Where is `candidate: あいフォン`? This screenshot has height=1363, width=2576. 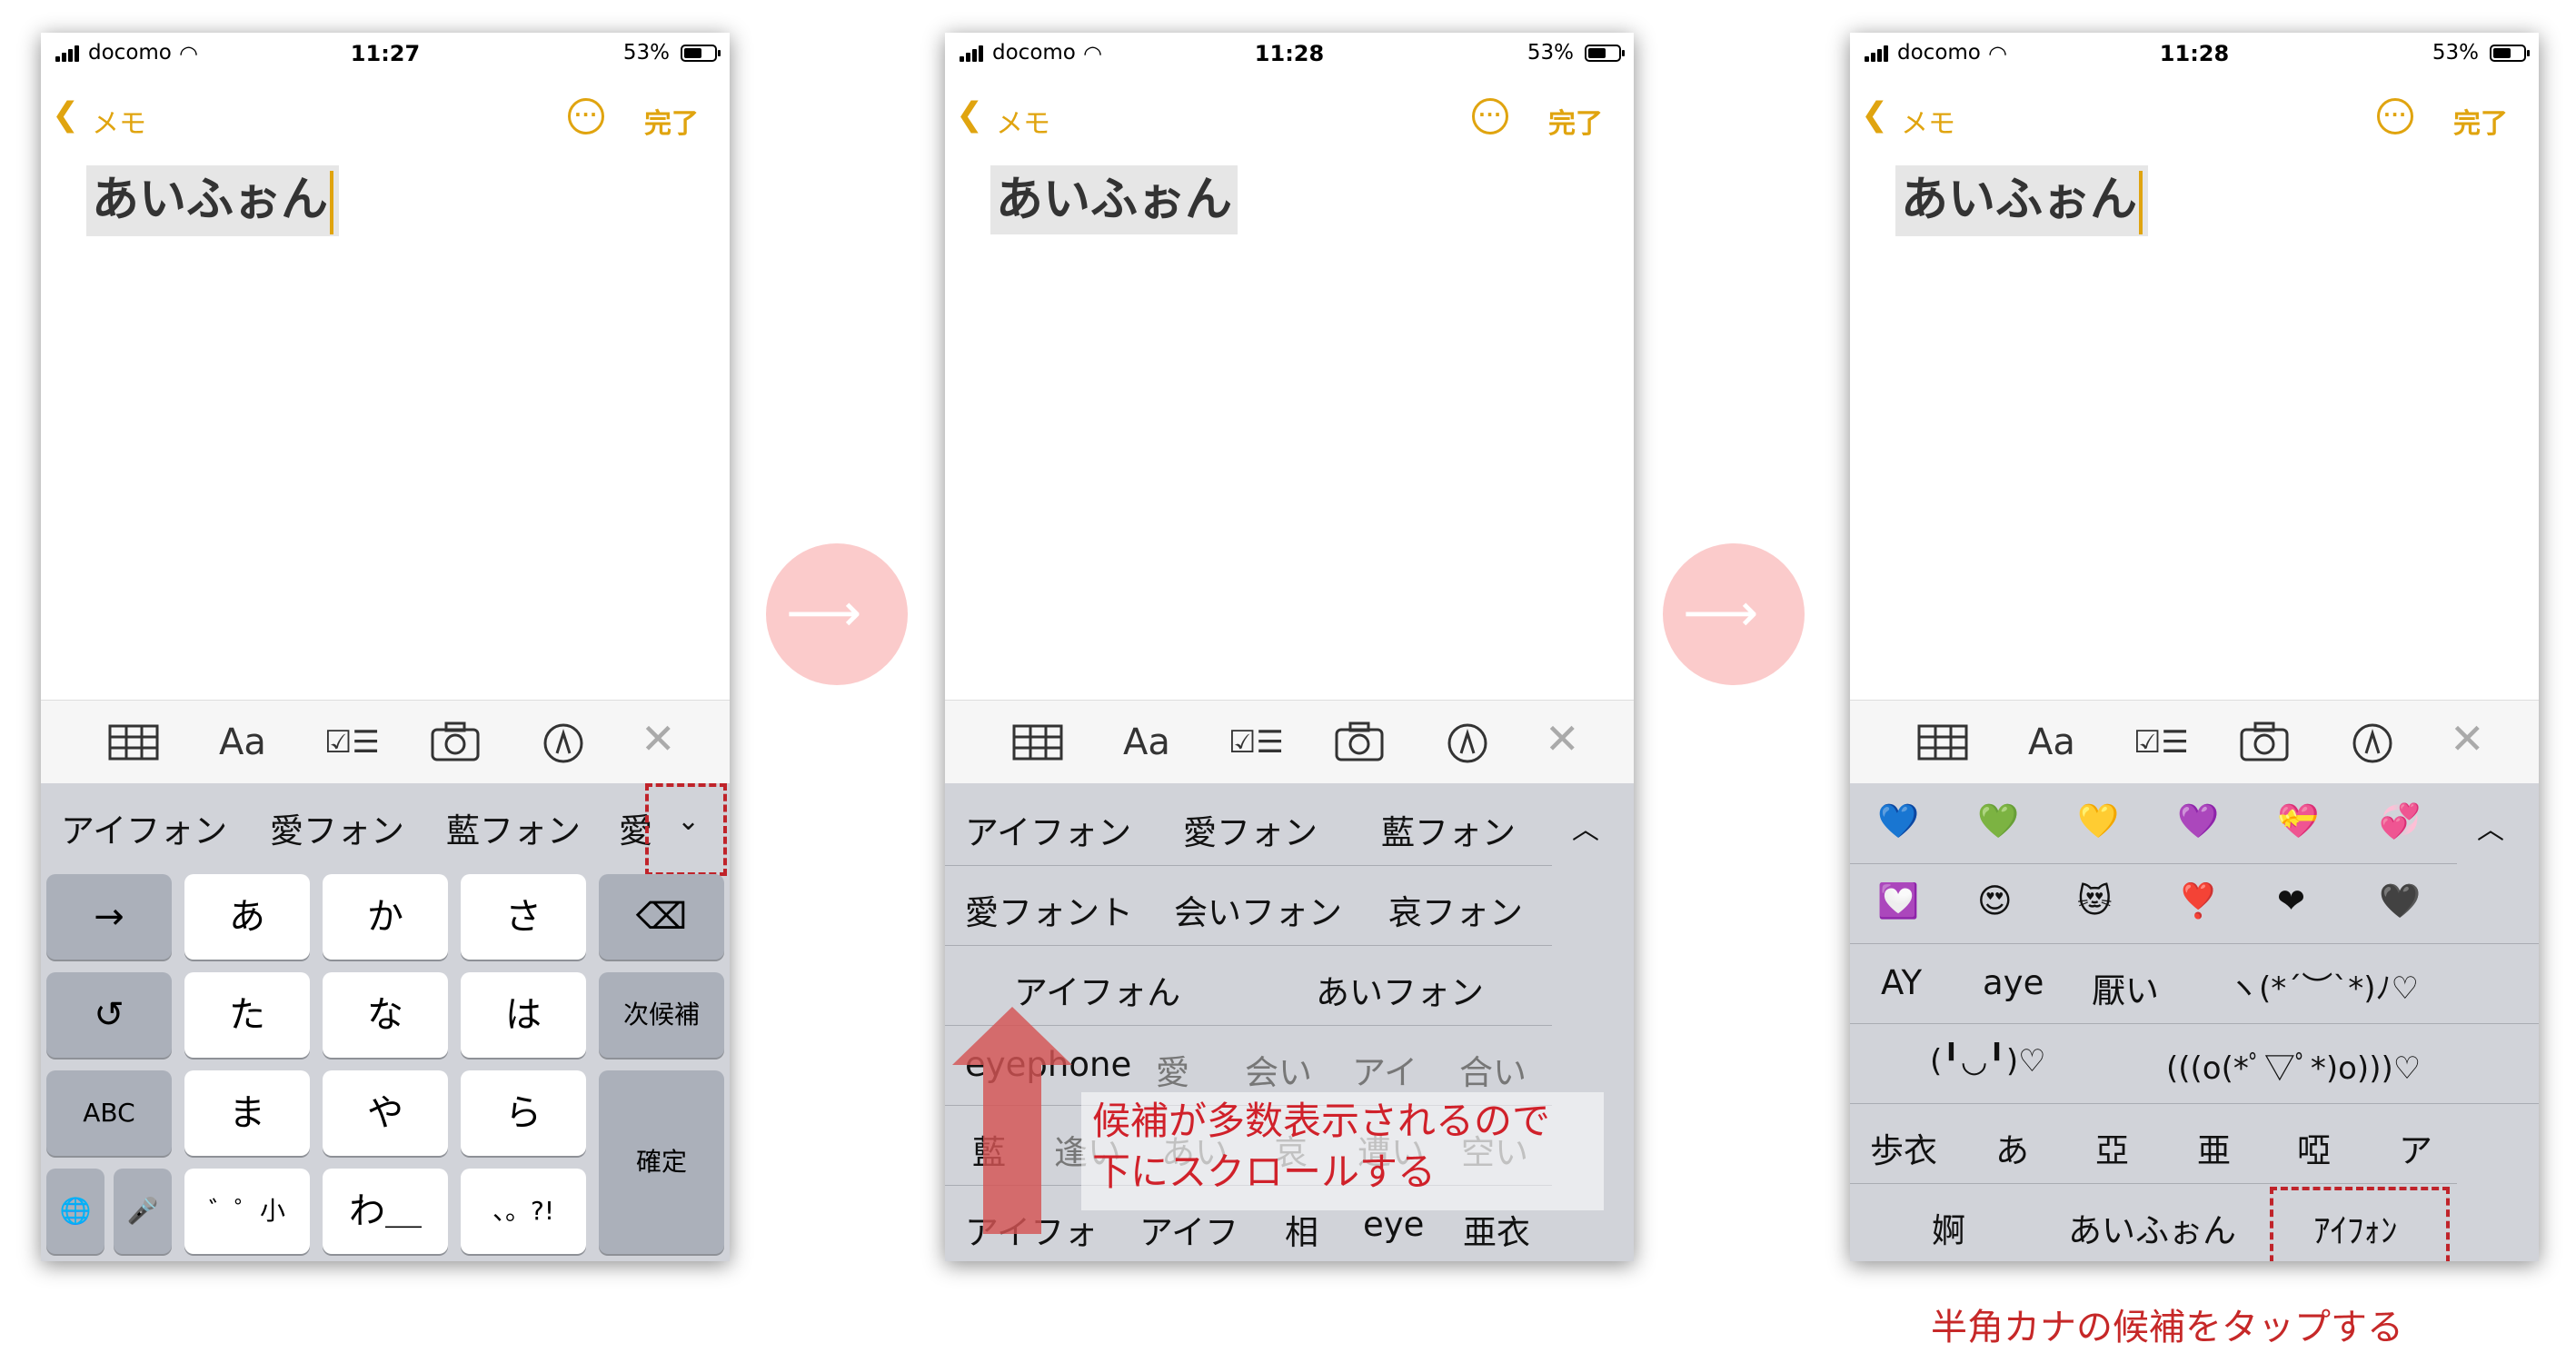
candidate: あいフォン is located at coordinates (1400, 989).